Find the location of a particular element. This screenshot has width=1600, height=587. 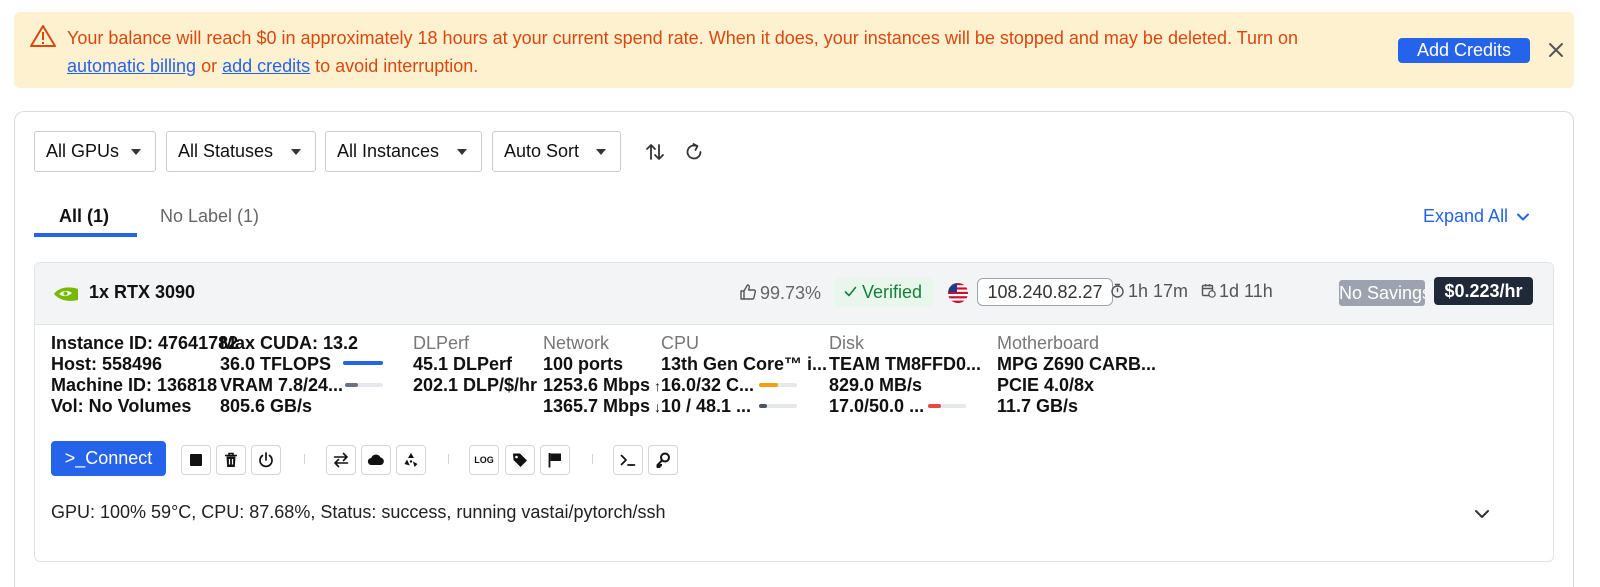

calendar-clock-icon is located at coordinates (1208, 291).